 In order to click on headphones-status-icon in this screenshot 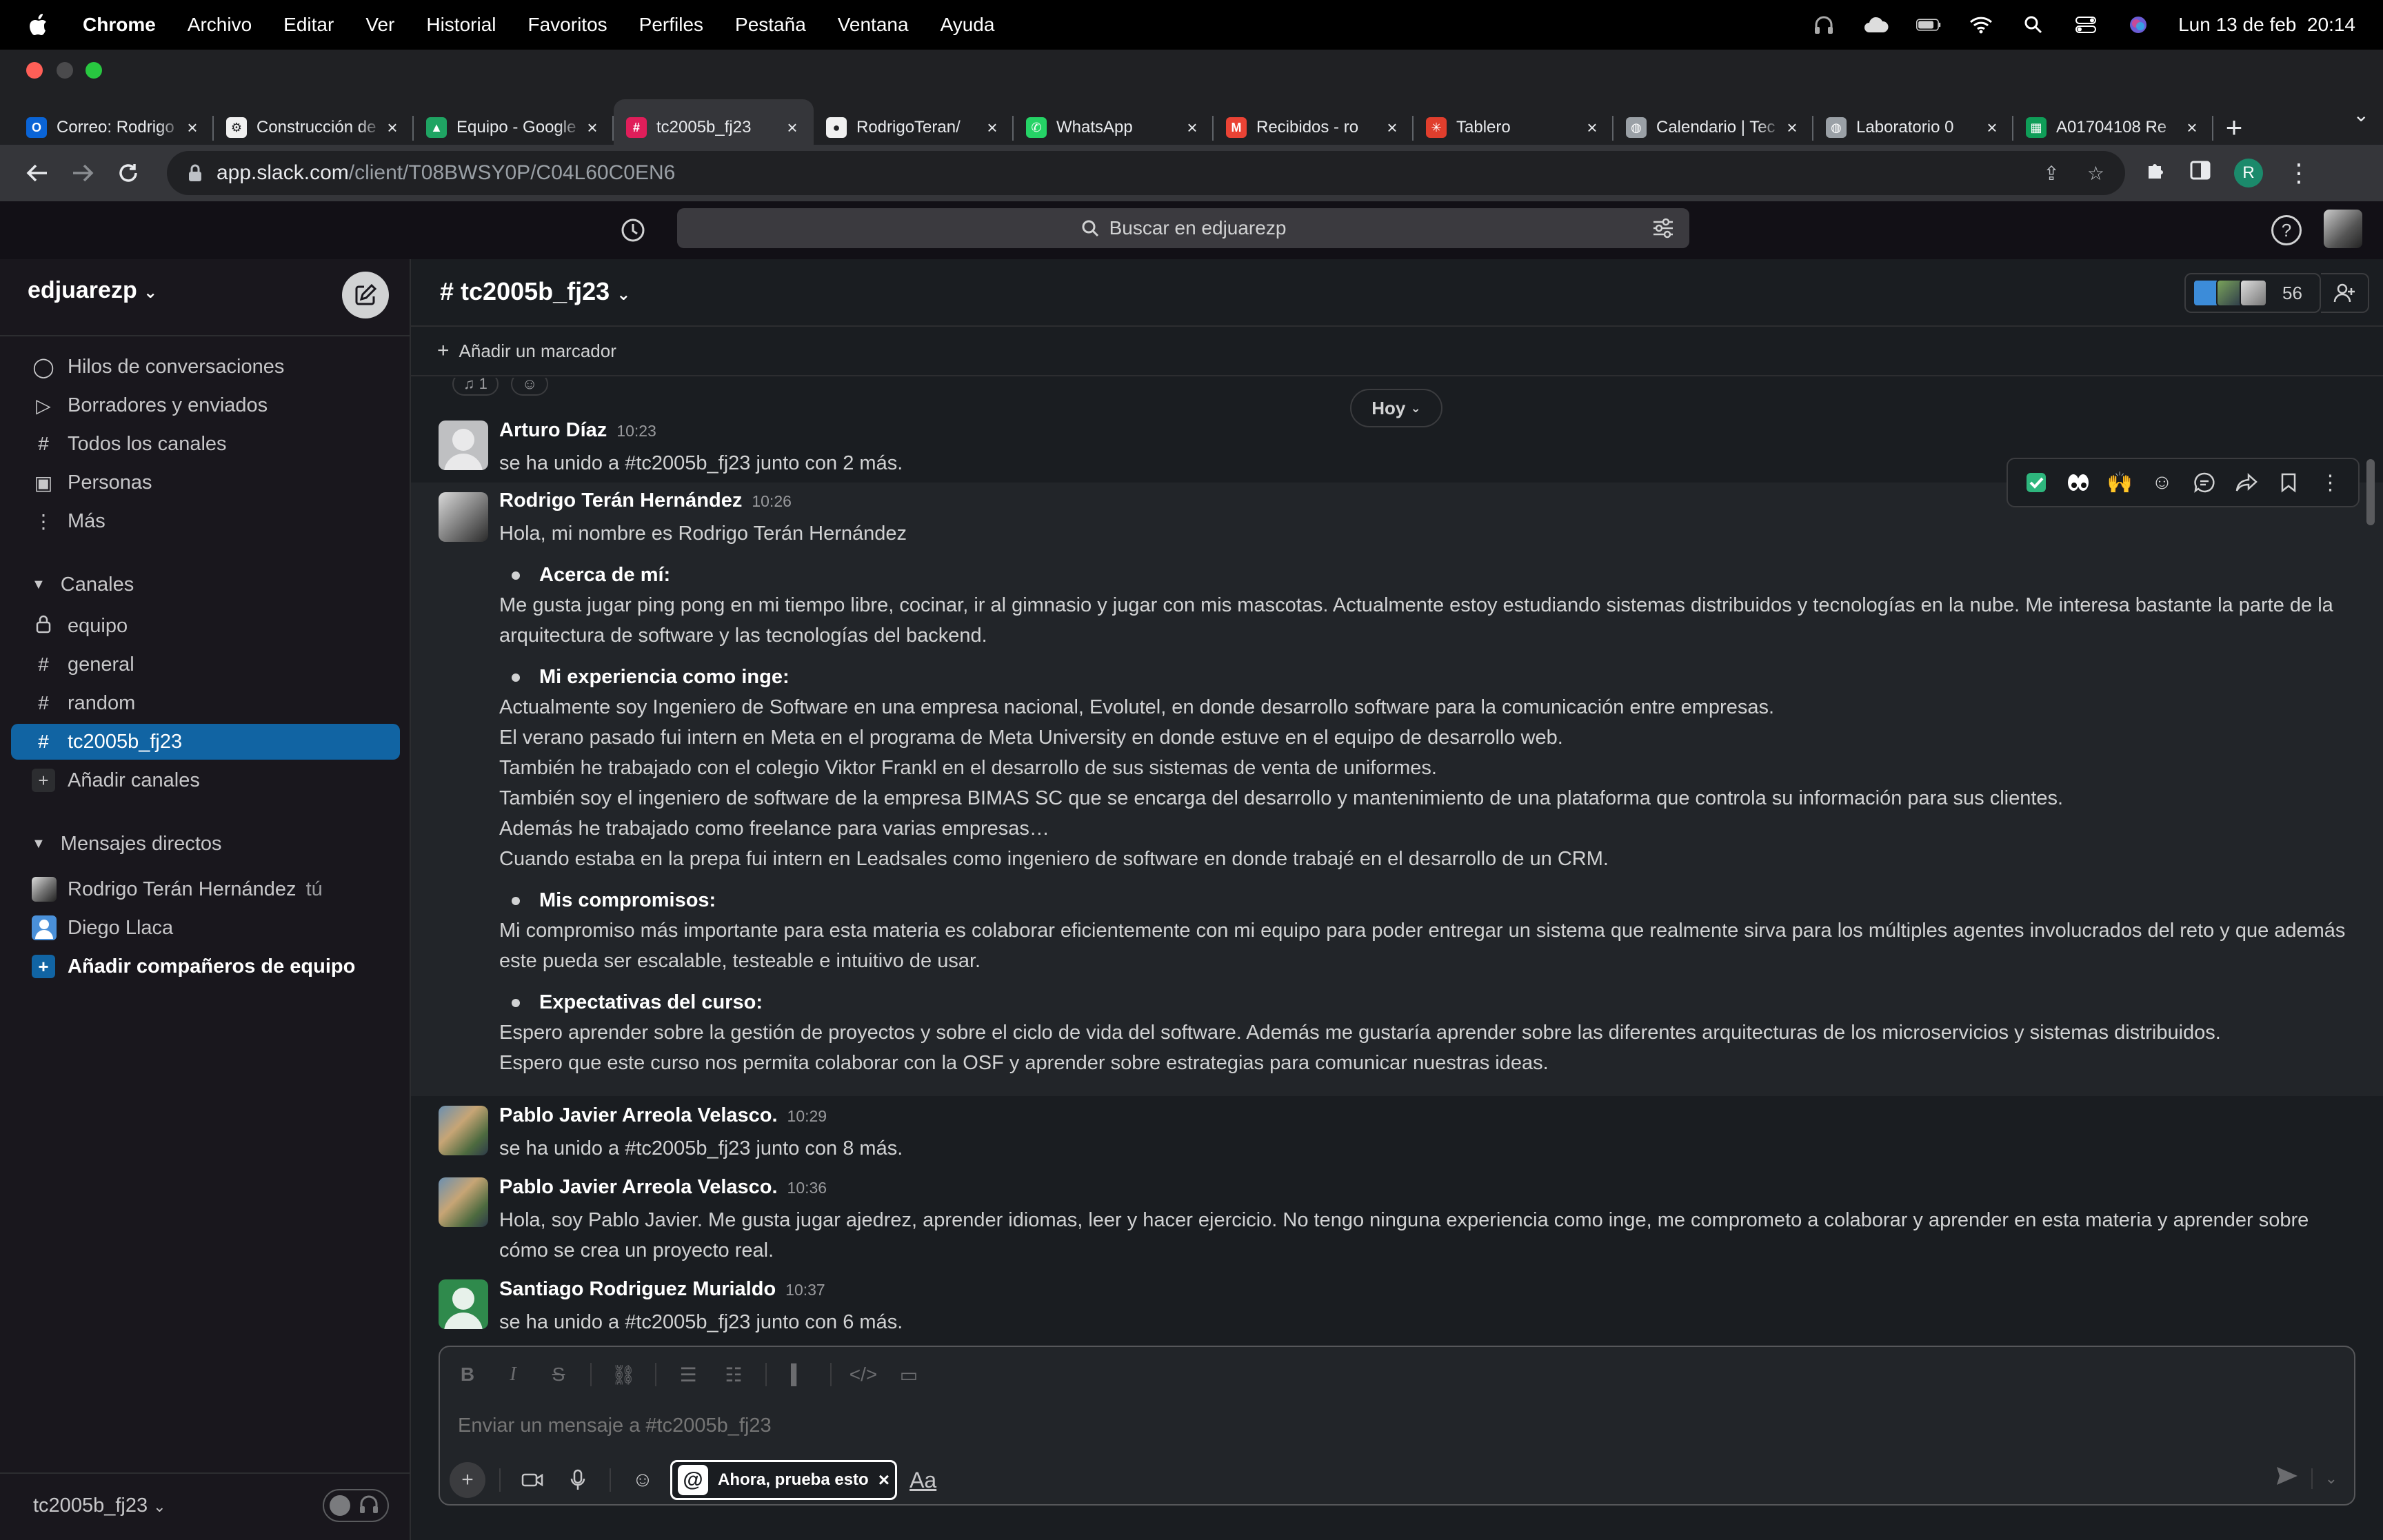, I will do `click(1823, 25)`.